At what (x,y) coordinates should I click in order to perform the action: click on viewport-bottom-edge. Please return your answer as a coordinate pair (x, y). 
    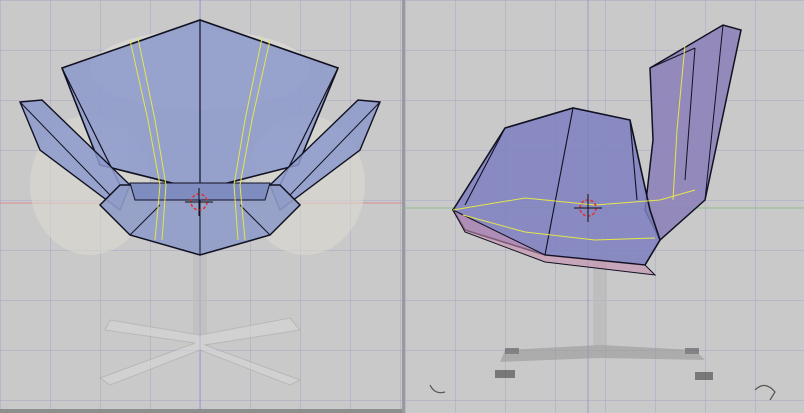
    Looking at the image, I should click on (201, 411).